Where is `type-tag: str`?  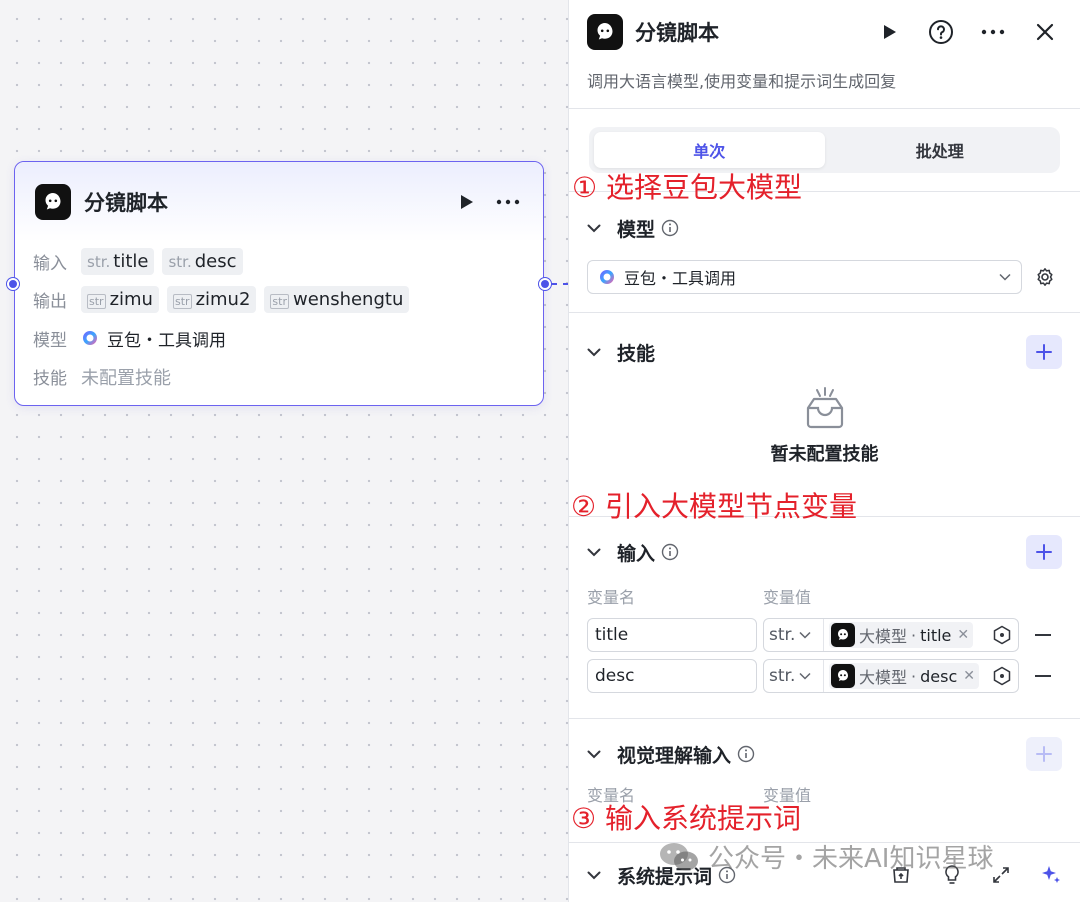 type-tag: str is located at coordinates (96, 302).